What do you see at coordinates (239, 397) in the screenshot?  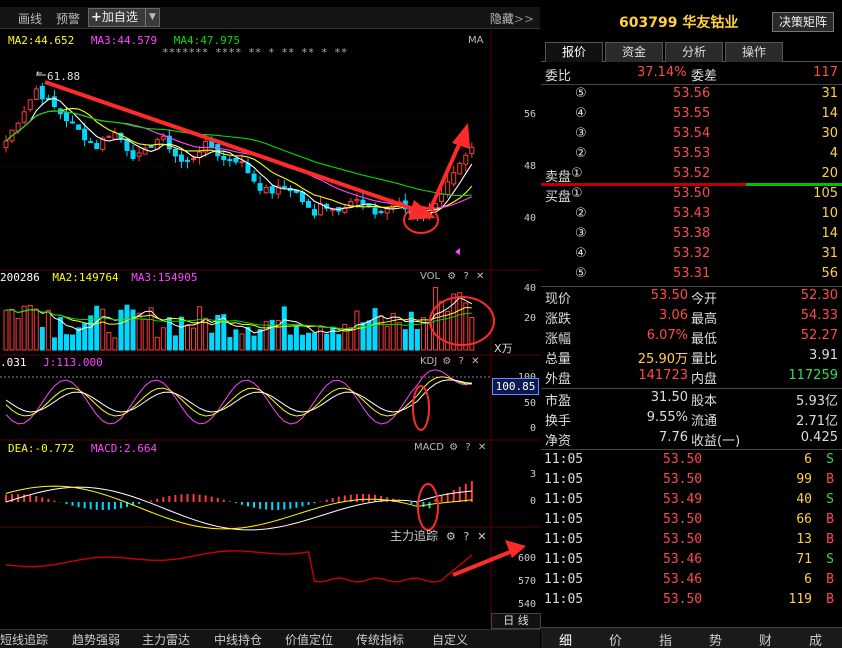 I see `kdj-lines` at bounding box center [239, 397].